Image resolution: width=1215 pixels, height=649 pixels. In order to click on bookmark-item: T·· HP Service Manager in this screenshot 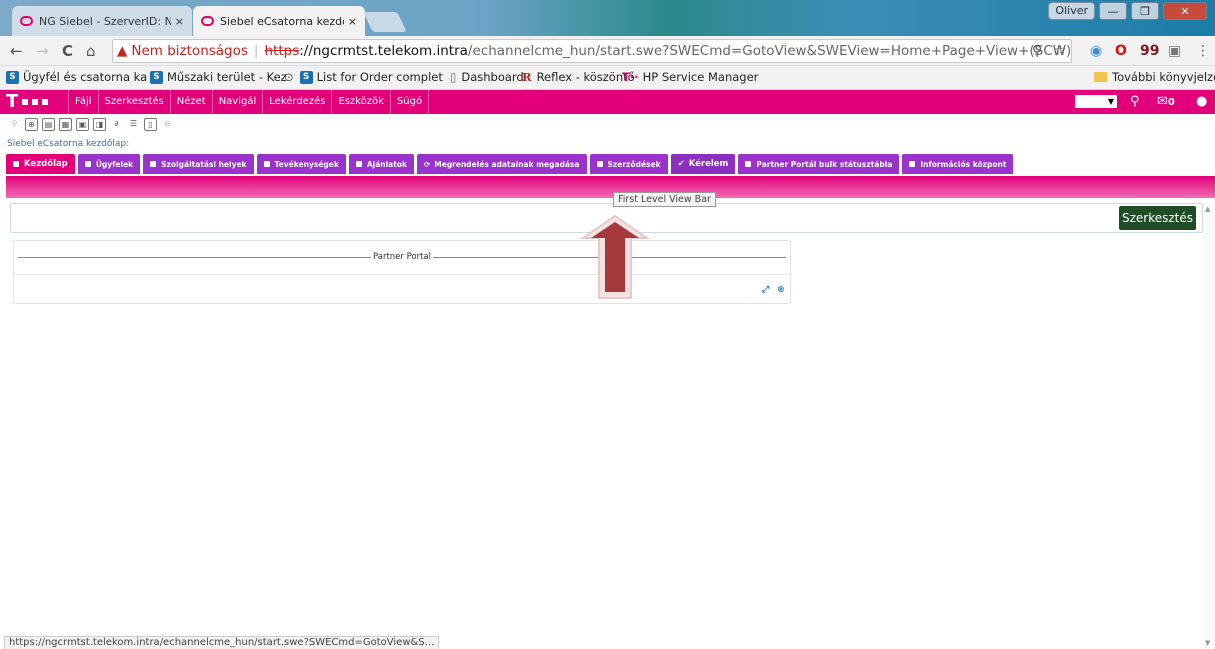, I will do `click(690, 77)`.